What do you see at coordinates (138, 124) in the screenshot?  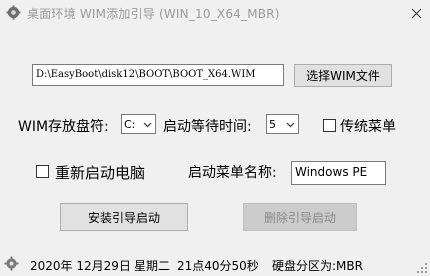 I see `drive-select: C:` at bounding box center [138, 124].